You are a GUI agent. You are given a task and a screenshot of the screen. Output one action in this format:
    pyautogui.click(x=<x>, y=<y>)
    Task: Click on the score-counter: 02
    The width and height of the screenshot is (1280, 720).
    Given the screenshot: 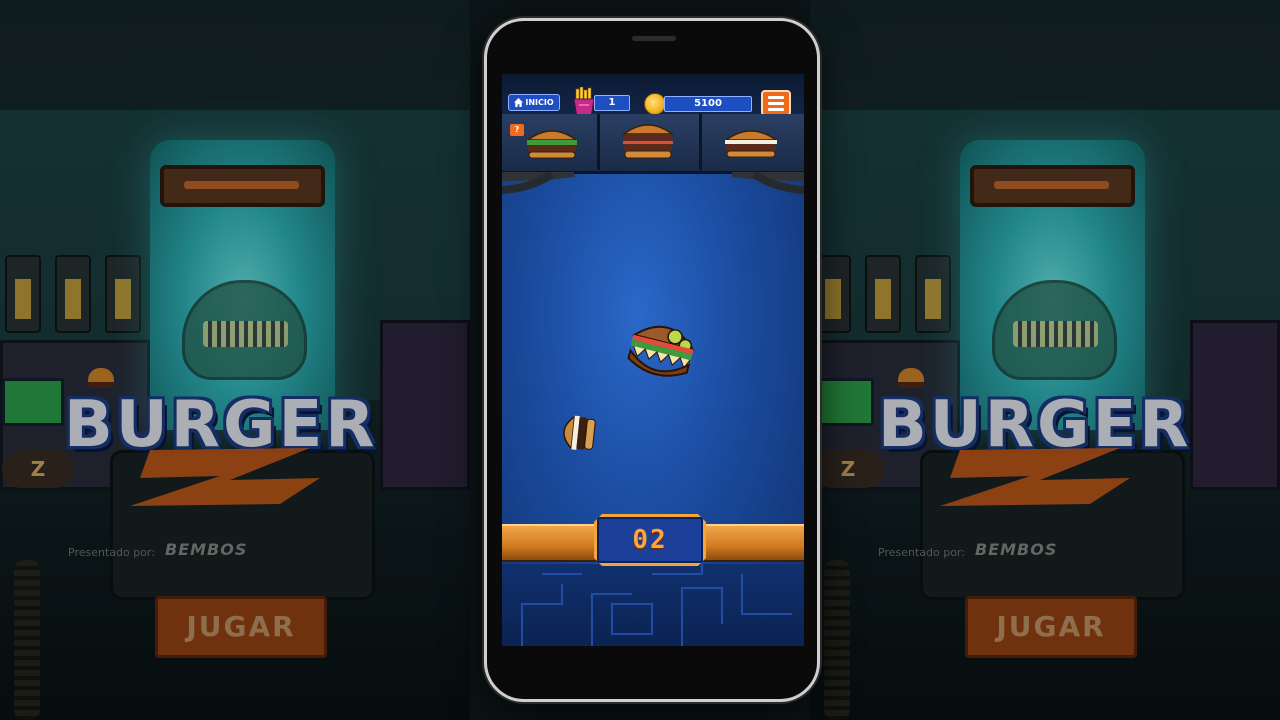 What is the action you would take?
    pyautogui.click(x=650, y=540)
    